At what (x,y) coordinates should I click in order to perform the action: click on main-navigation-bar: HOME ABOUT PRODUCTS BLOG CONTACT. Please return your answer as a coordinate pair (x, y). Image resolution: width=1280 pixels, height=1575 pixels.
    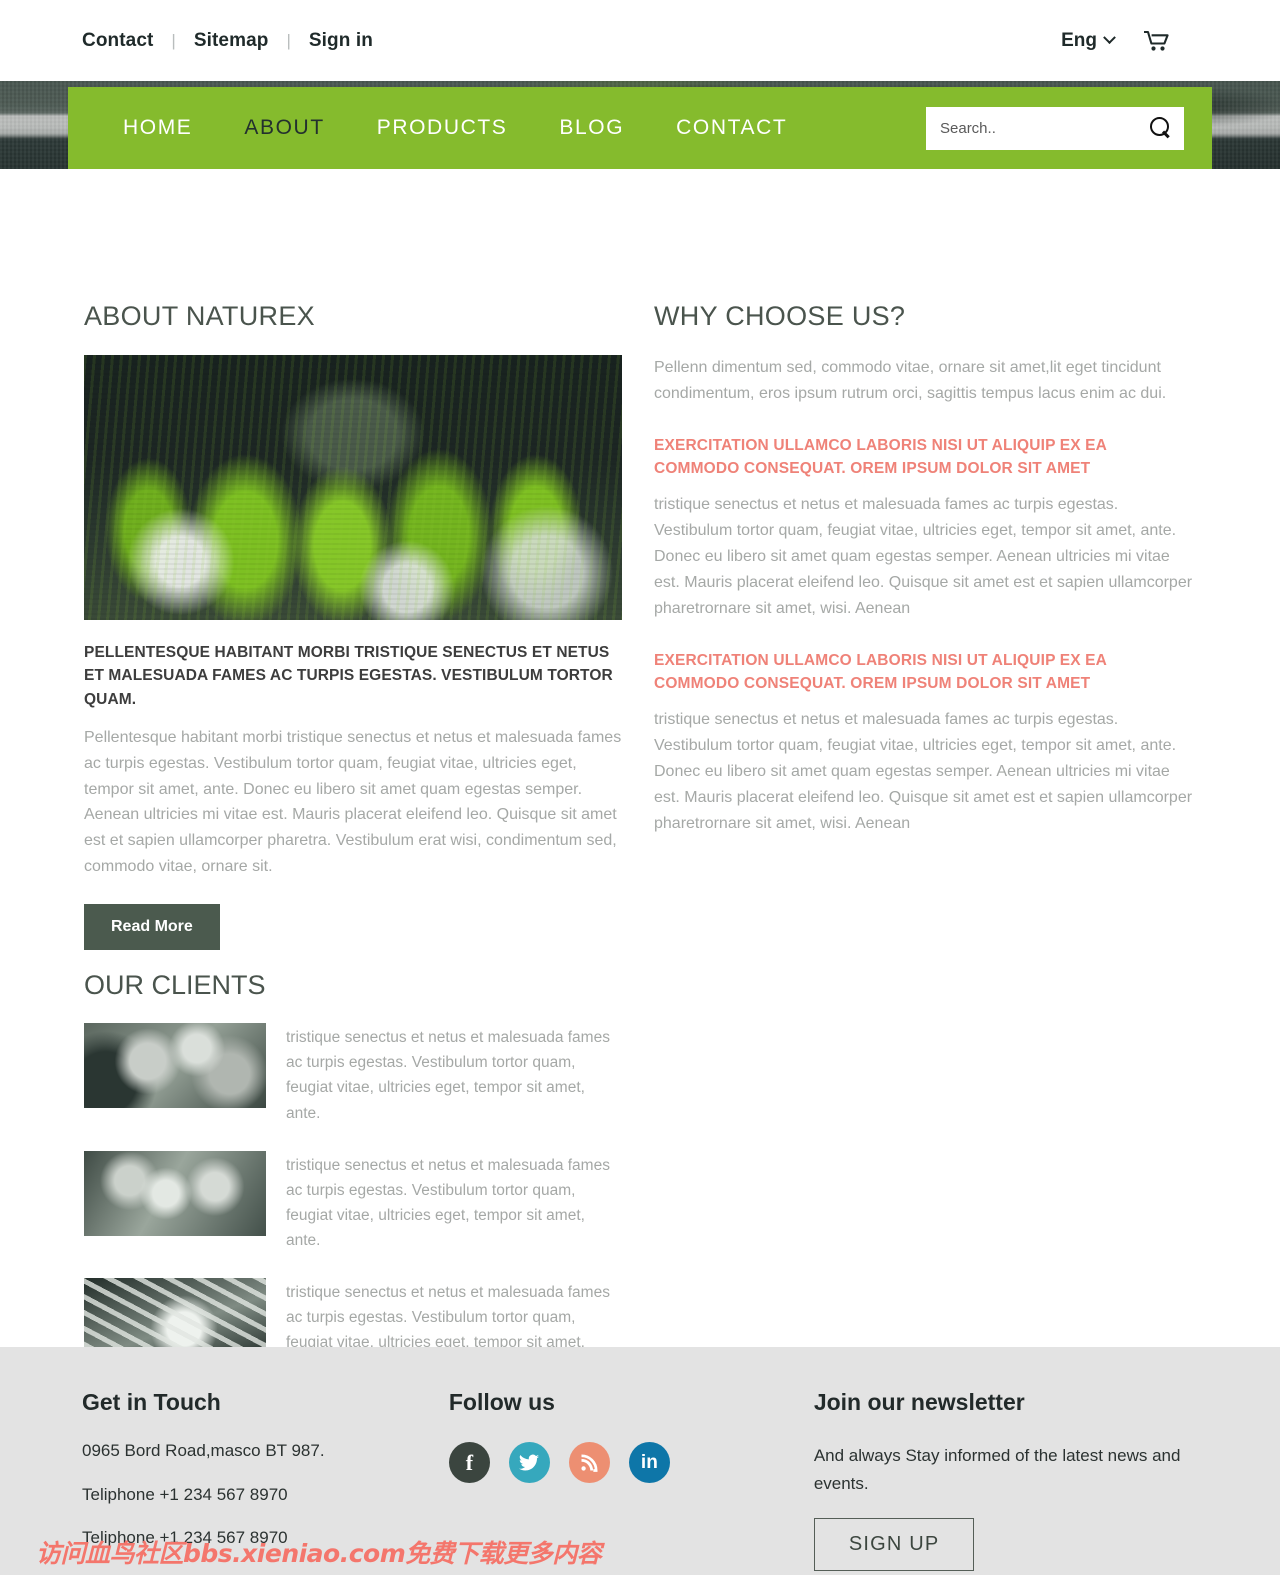
    Looking at the image, I should click on (640, 128).